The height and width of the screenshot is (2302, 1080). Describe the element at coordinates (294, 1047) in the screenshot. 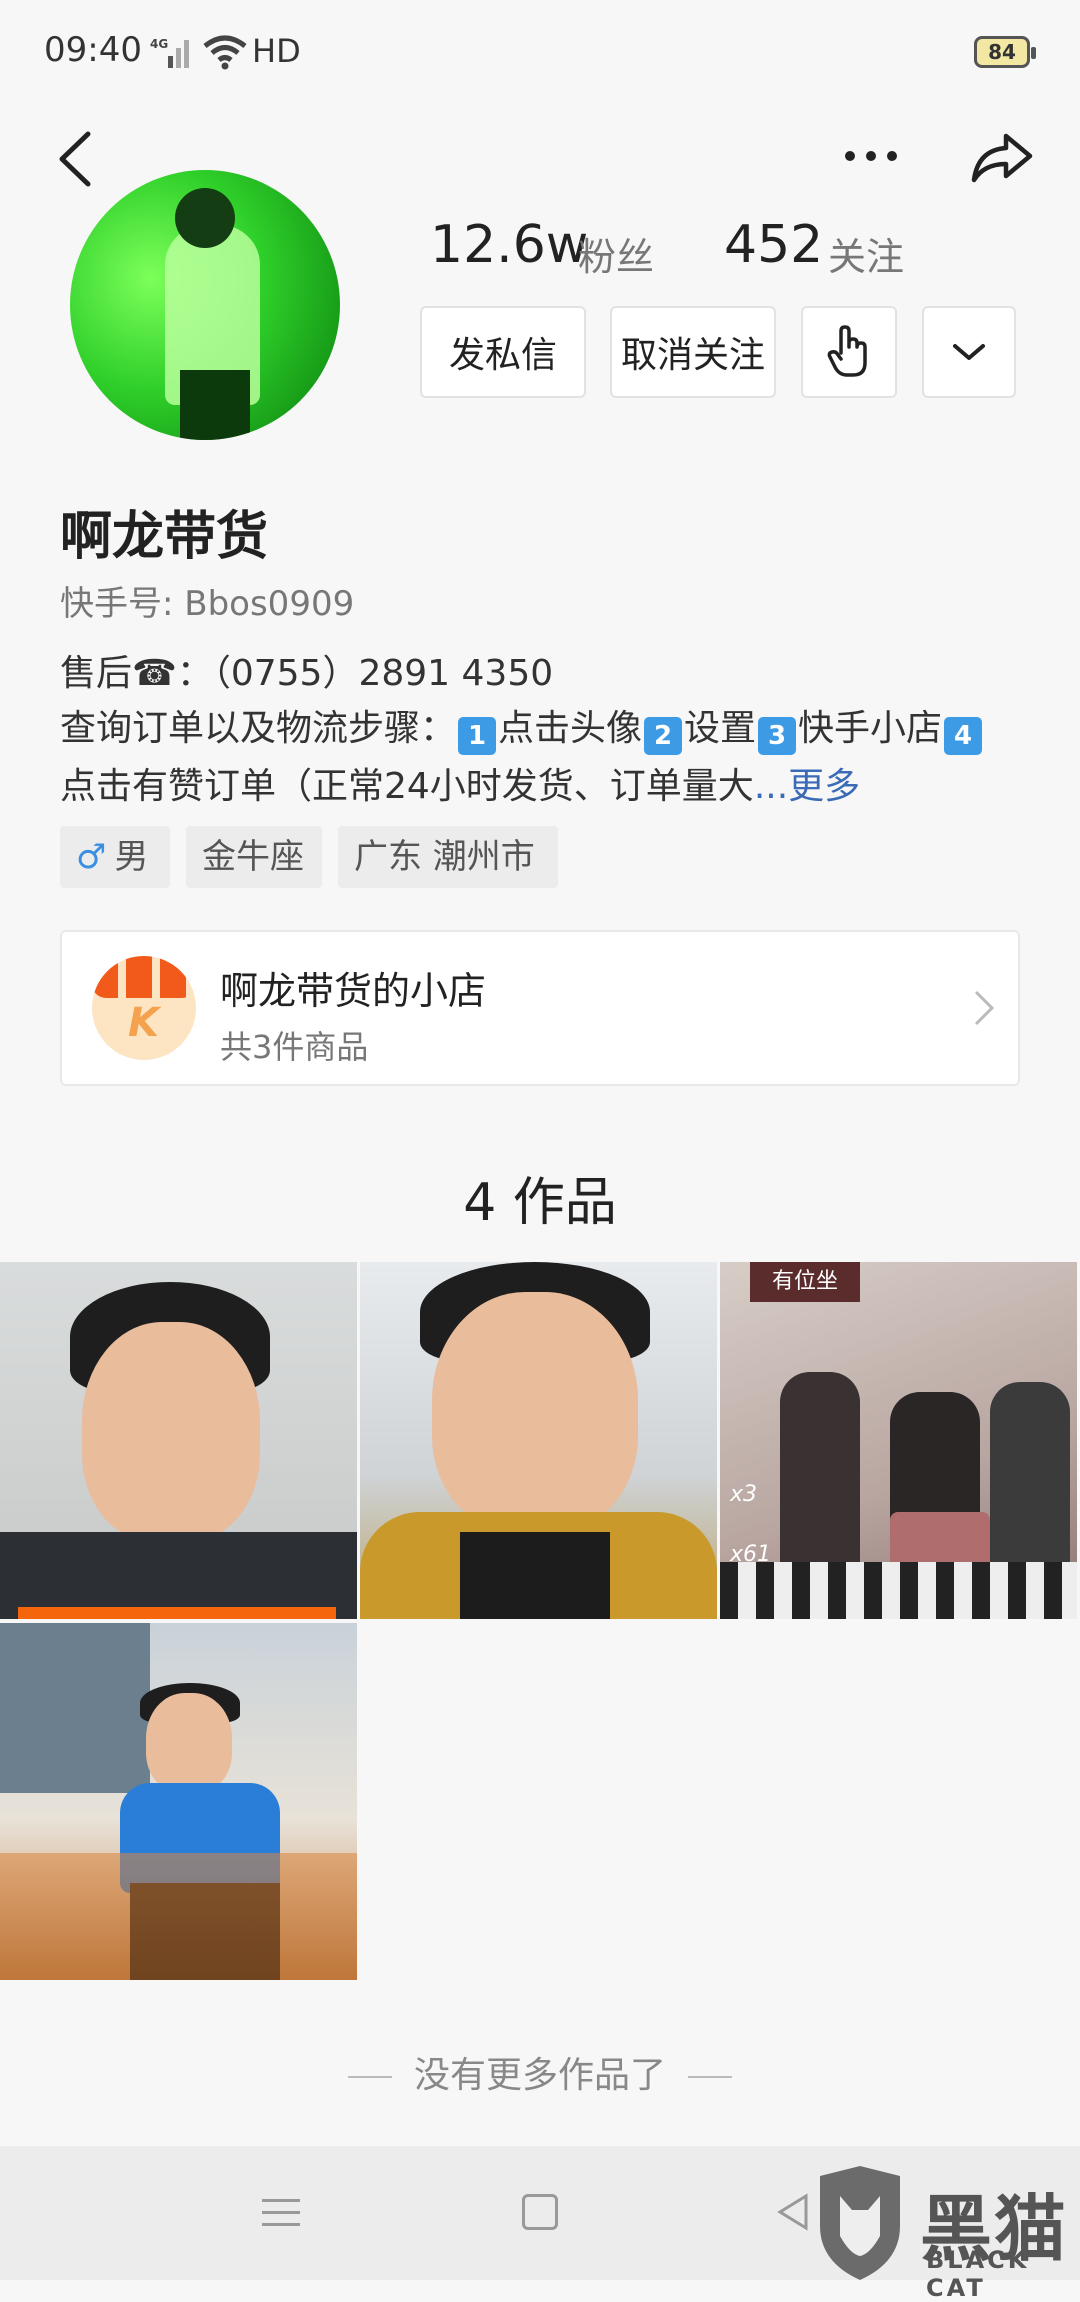

I see `shop-item-count: 共3件商品` at that location.